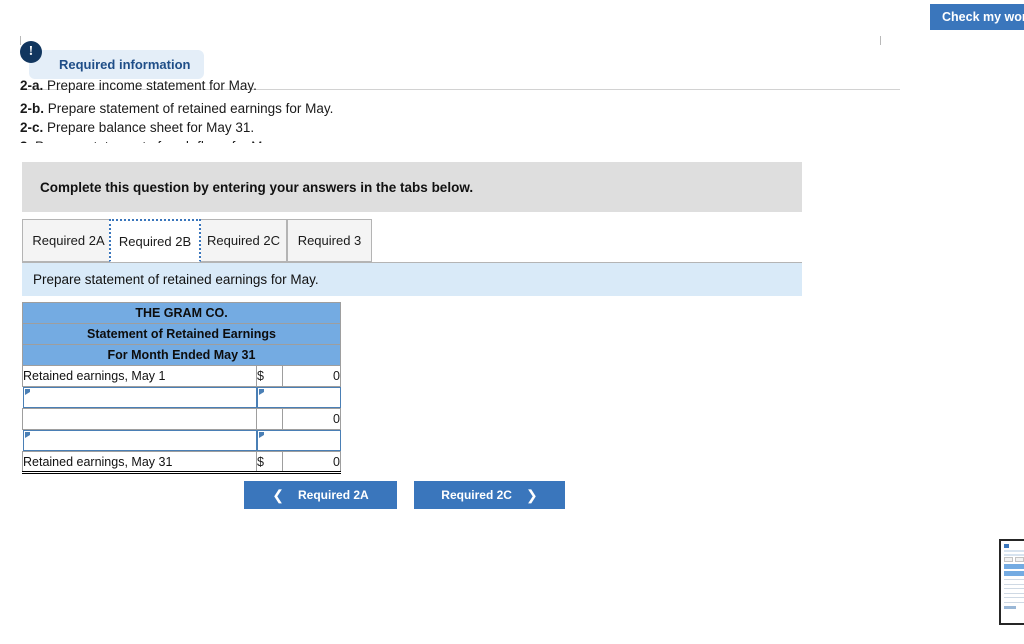 The image size is (1024, 644). Describe the element at coordinates (31, 52) in the screenshot. I see `exclamation-icon: !` at that location.